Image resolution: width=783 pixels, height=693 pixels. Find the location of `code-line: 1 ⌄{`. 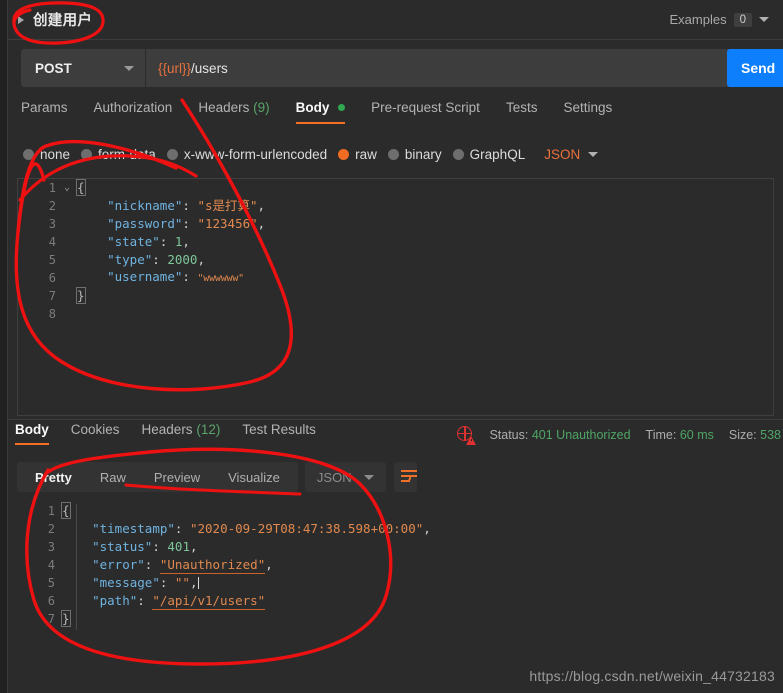

code-line: 1 ⌄{ is located at coordinates (395, 188).